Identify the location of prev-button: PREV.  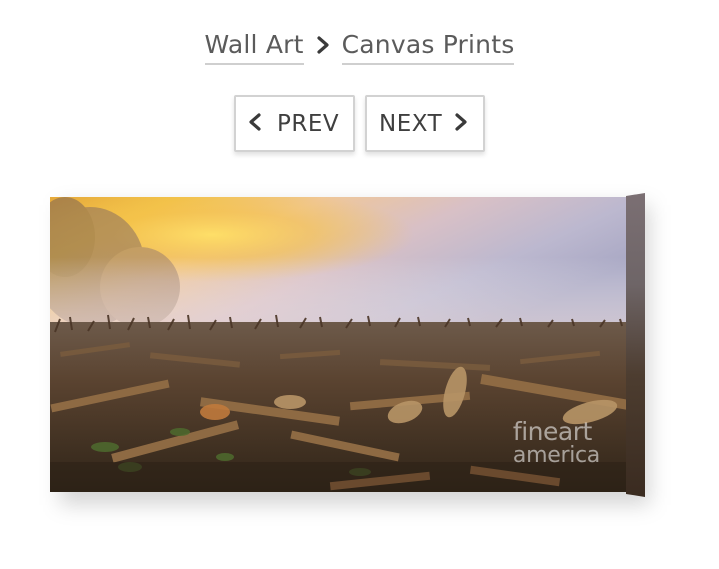
(294, 123).